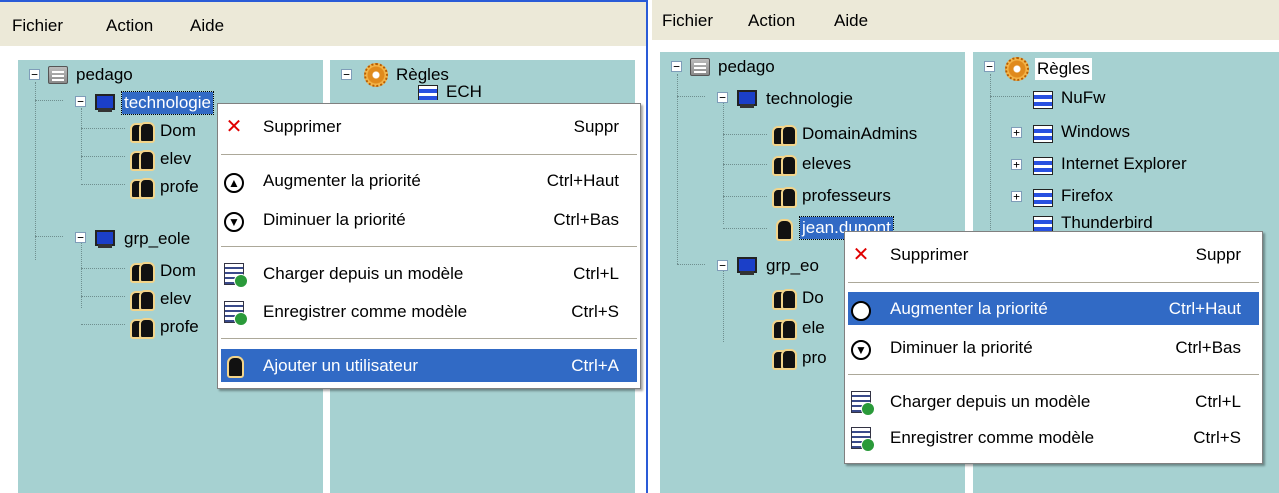 The image size is (1279, 493). I want to click on tree-node-rule: NuFw, so click(1069, 98).